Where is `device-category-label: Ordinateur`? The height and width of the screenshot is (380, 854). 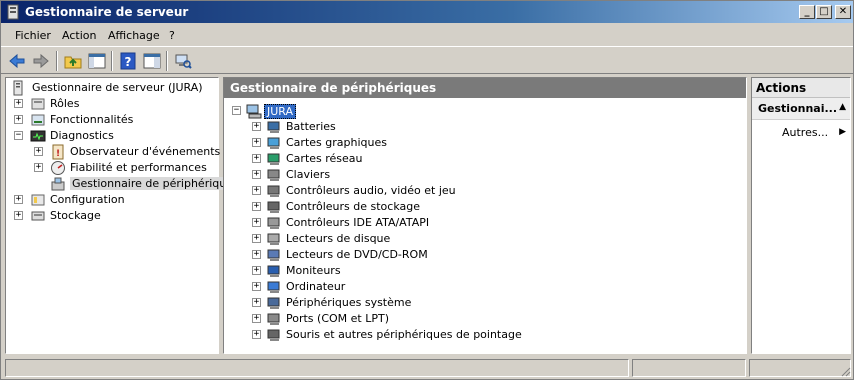 device-category-label: Ordinateur is located at coordinates (316, 286).